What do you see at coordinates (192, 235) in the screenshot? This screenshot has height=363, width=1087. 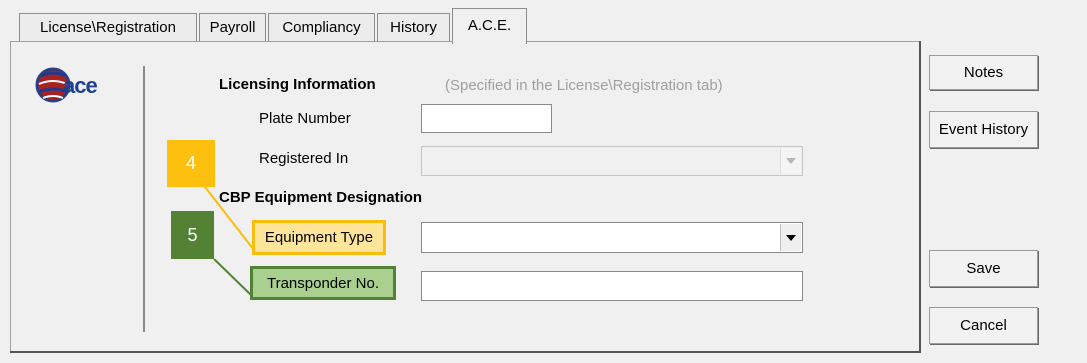 I see `callout-5-badge: 5` at bounding box center [192, 235].